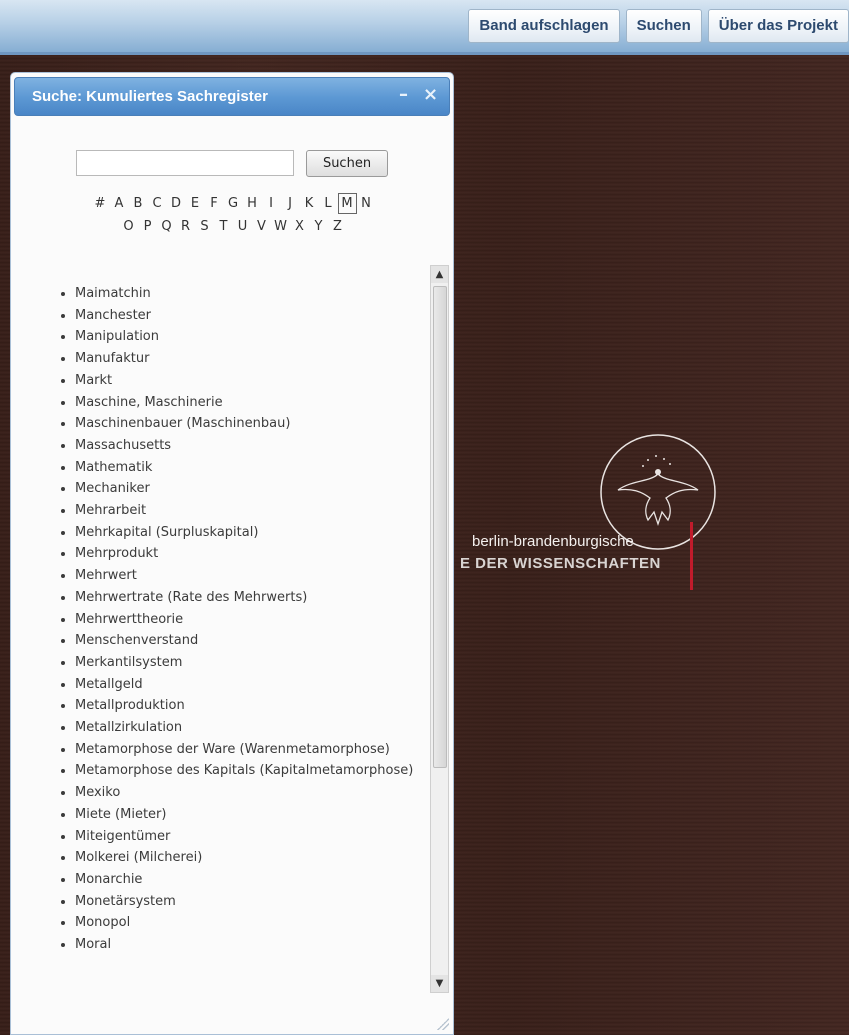 This screenshot has width=849, height=1035. What do you see at coordinates (255, 880) in the screenshot?
I see `list-item: Monarchie` at bounding box center [255, 880].